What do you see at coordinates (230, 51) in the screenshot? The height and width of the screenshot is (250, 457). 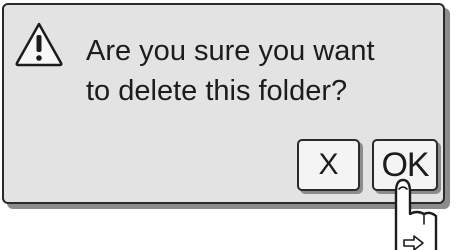 I see `dialog-message-line-1: Are you sure you want` at bounding box center [230, 51].